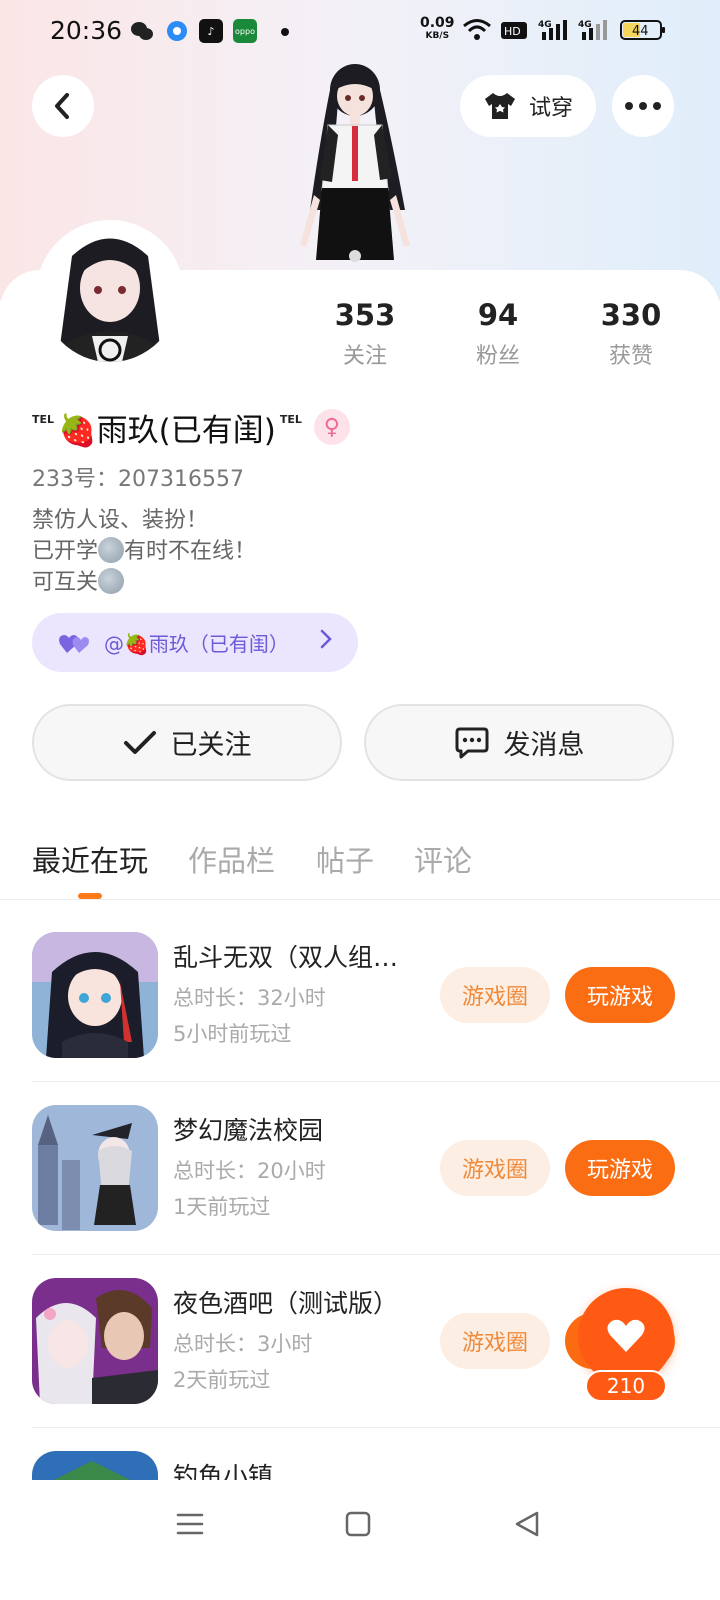 The height and width of the screenshot is (1600, 720). What do you see at coordinates (138, 477) in the screenshot?
I see `user-id: 233号：207316557` at bounding box center [138, 477].